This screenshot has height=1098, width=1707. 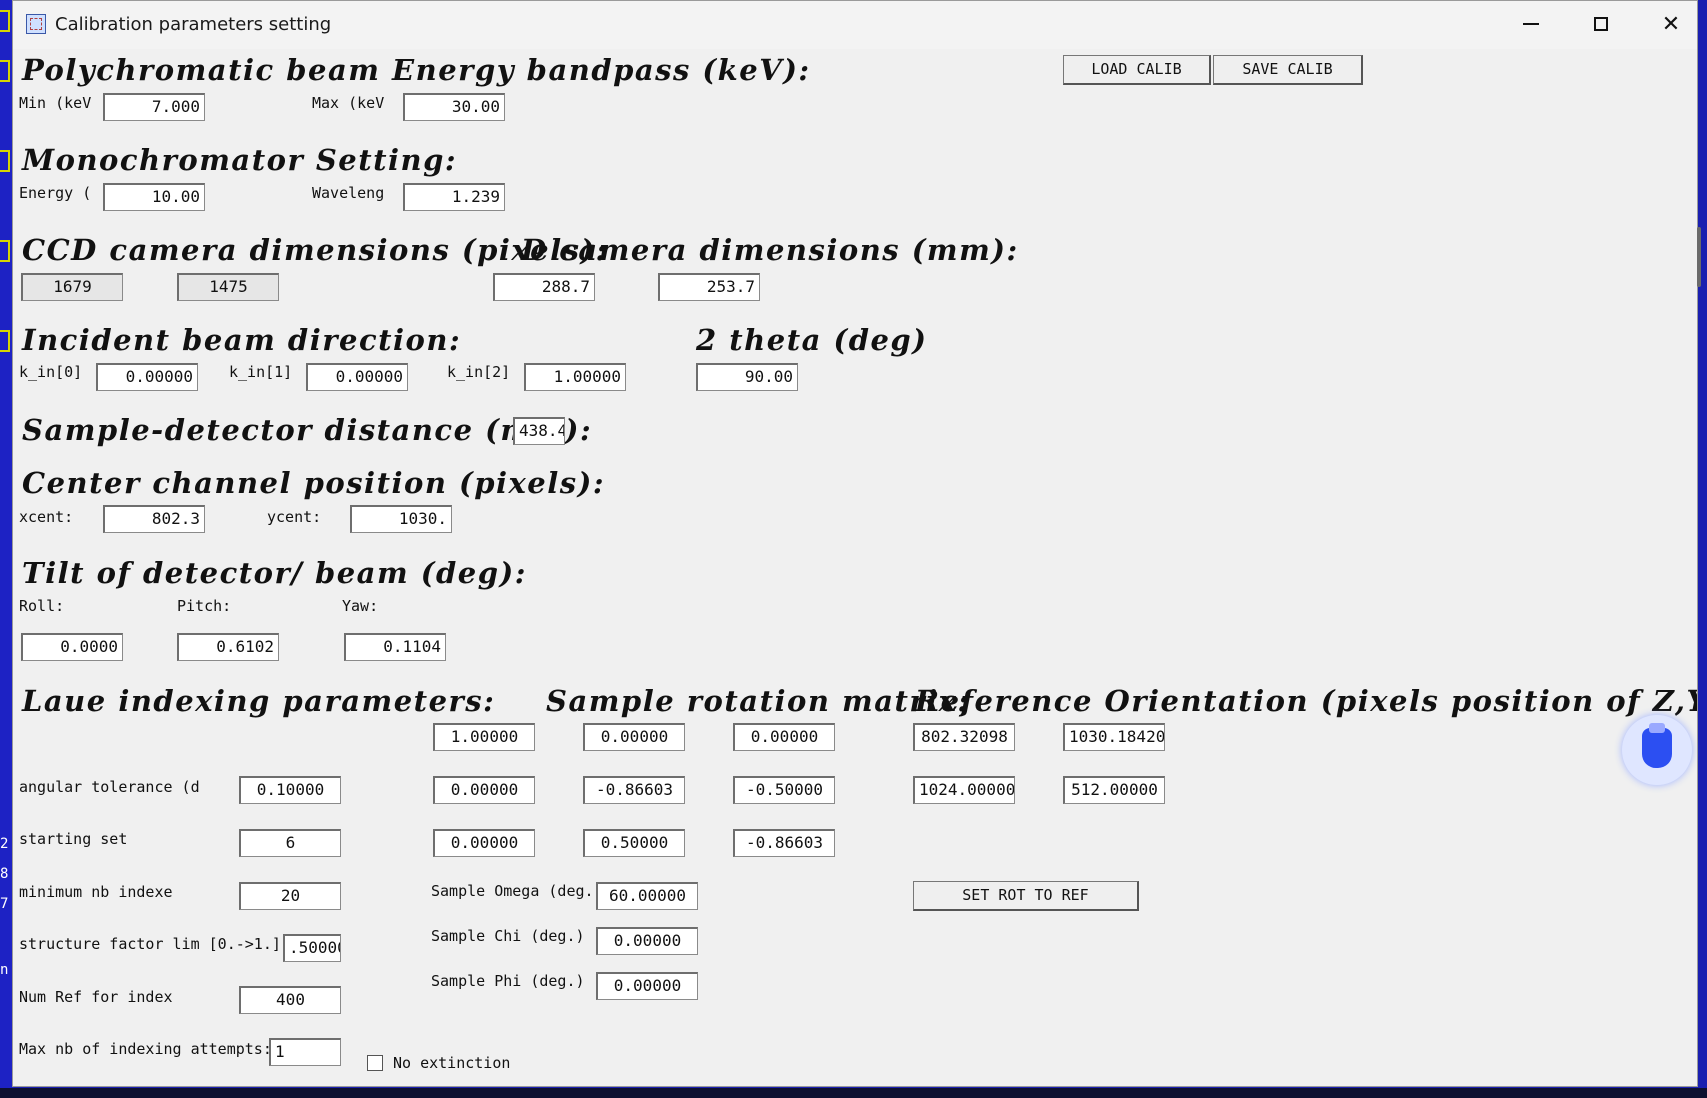 I want to click on maximize-button, so click(x=1601, y=24).